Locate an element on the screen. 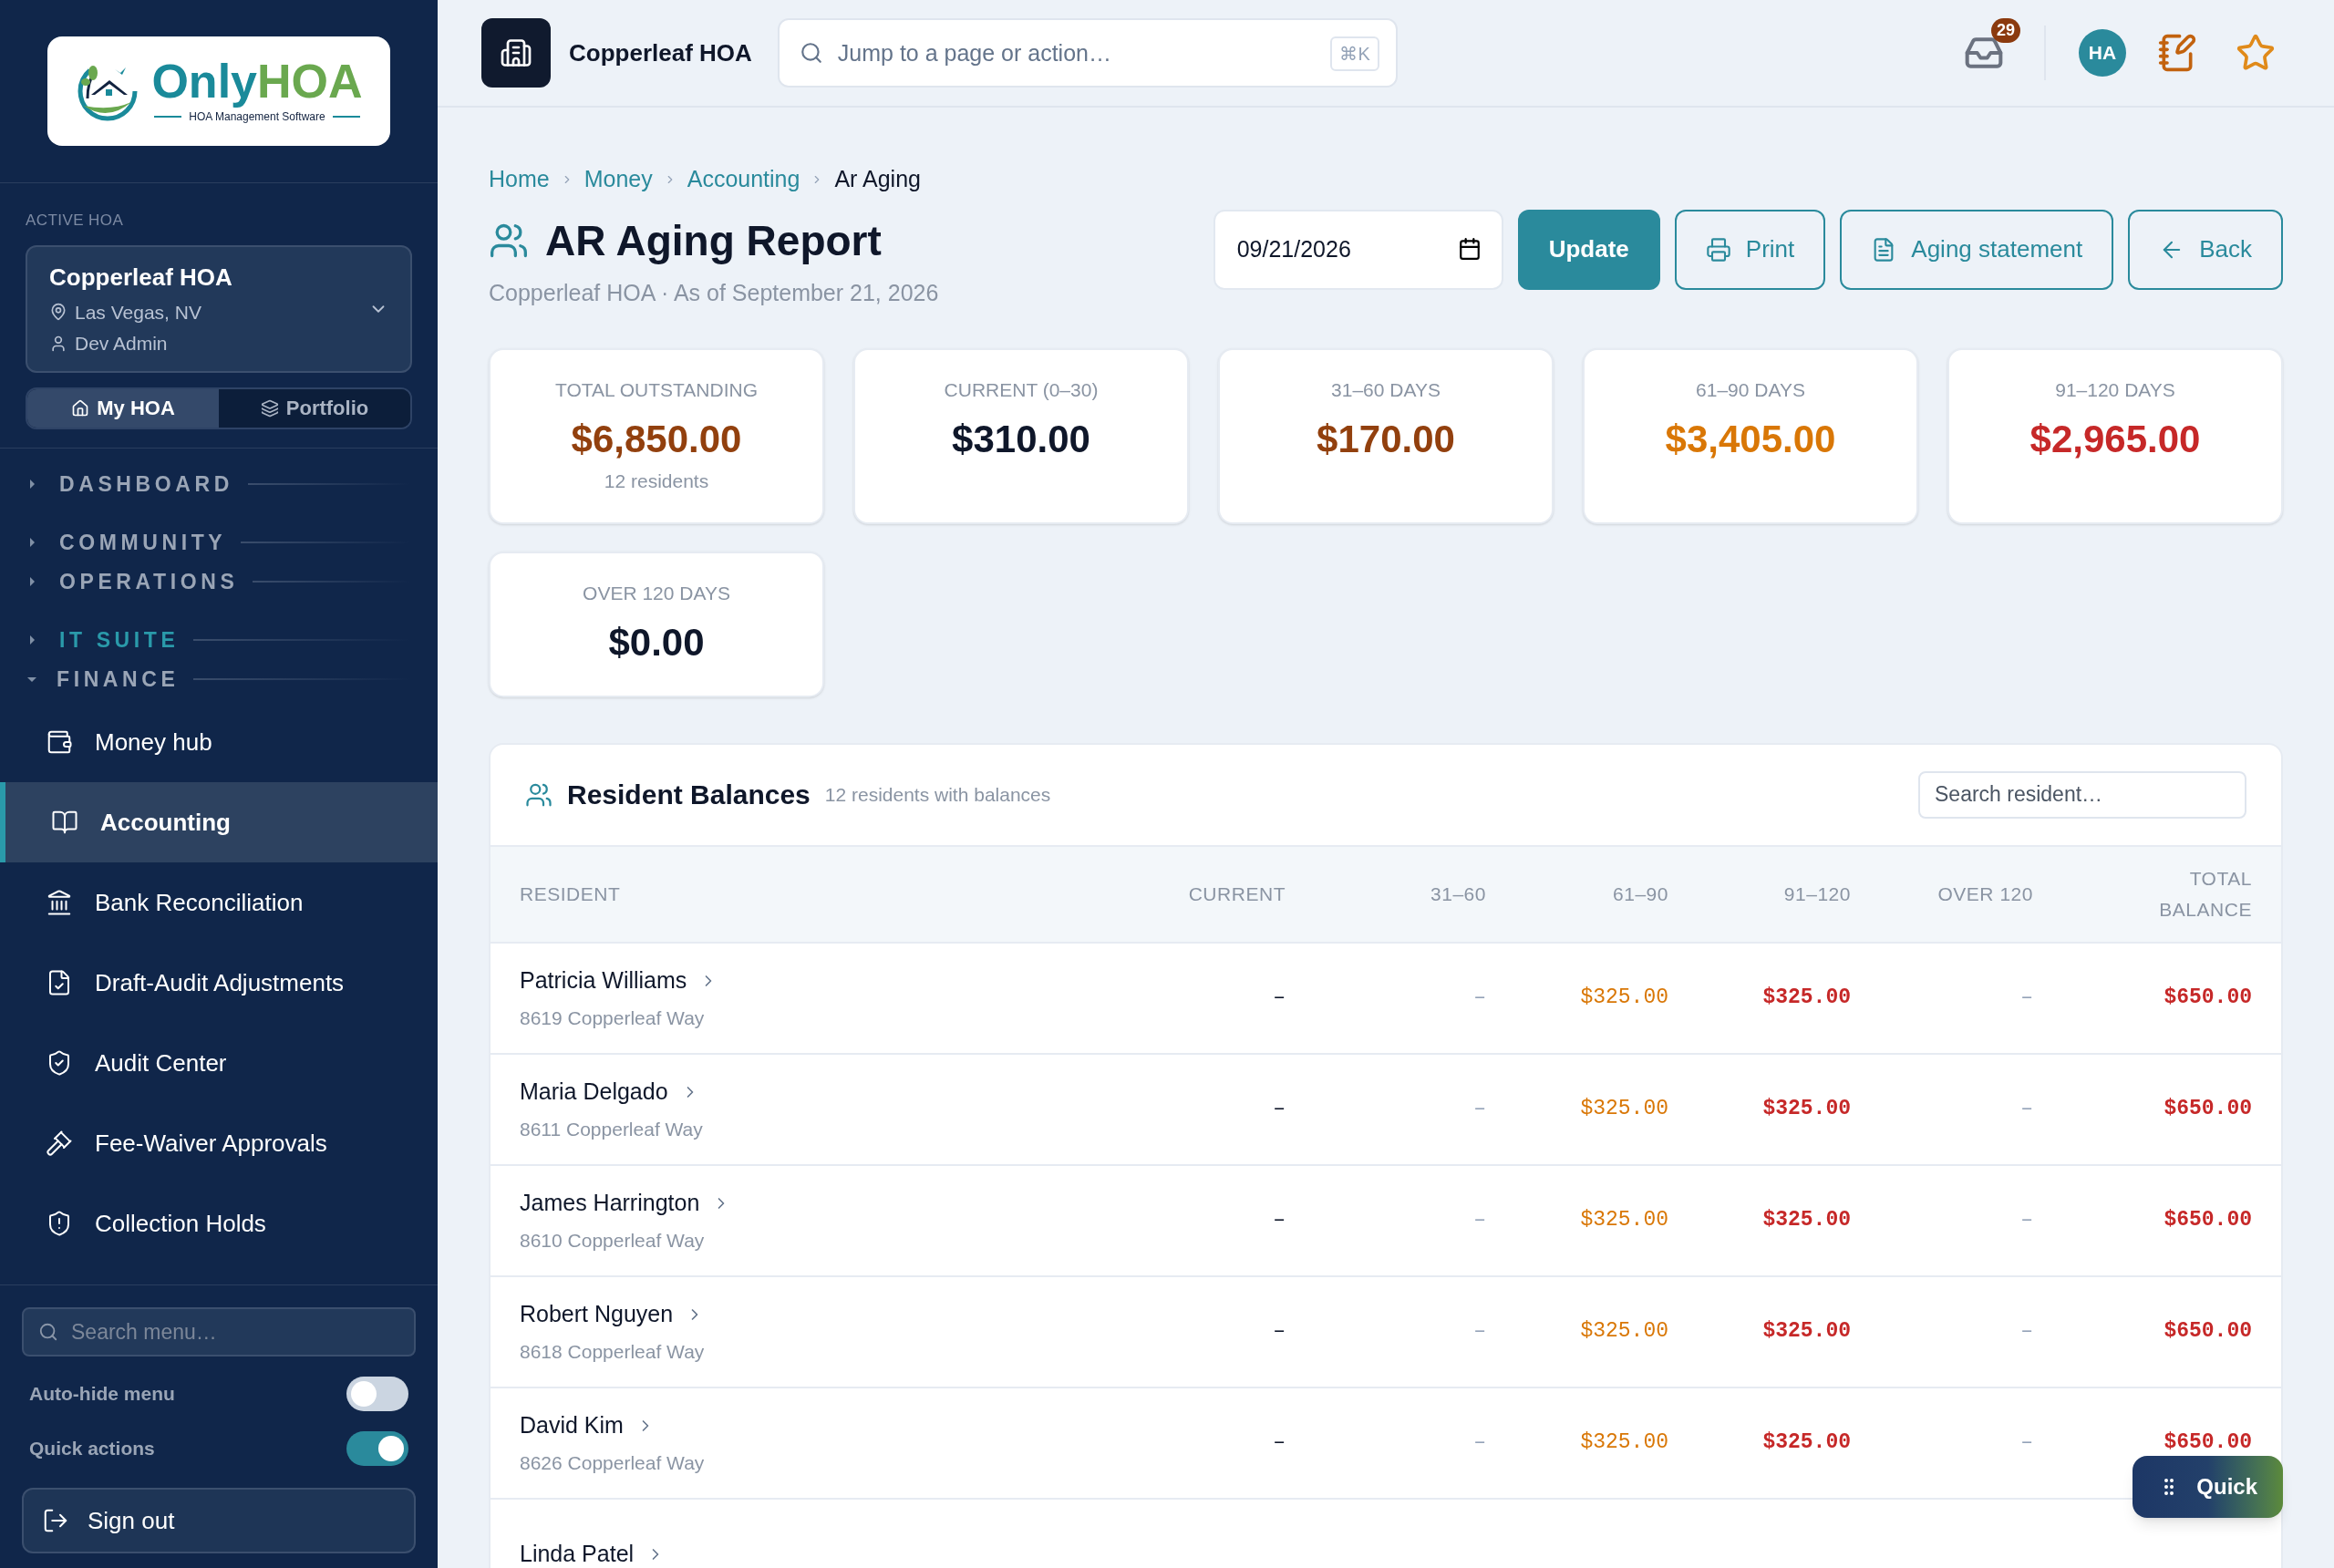 Image resolution: width=2334 pixels, height=1568 pixels. print-button: Print is located at coordinates (1750, 249).